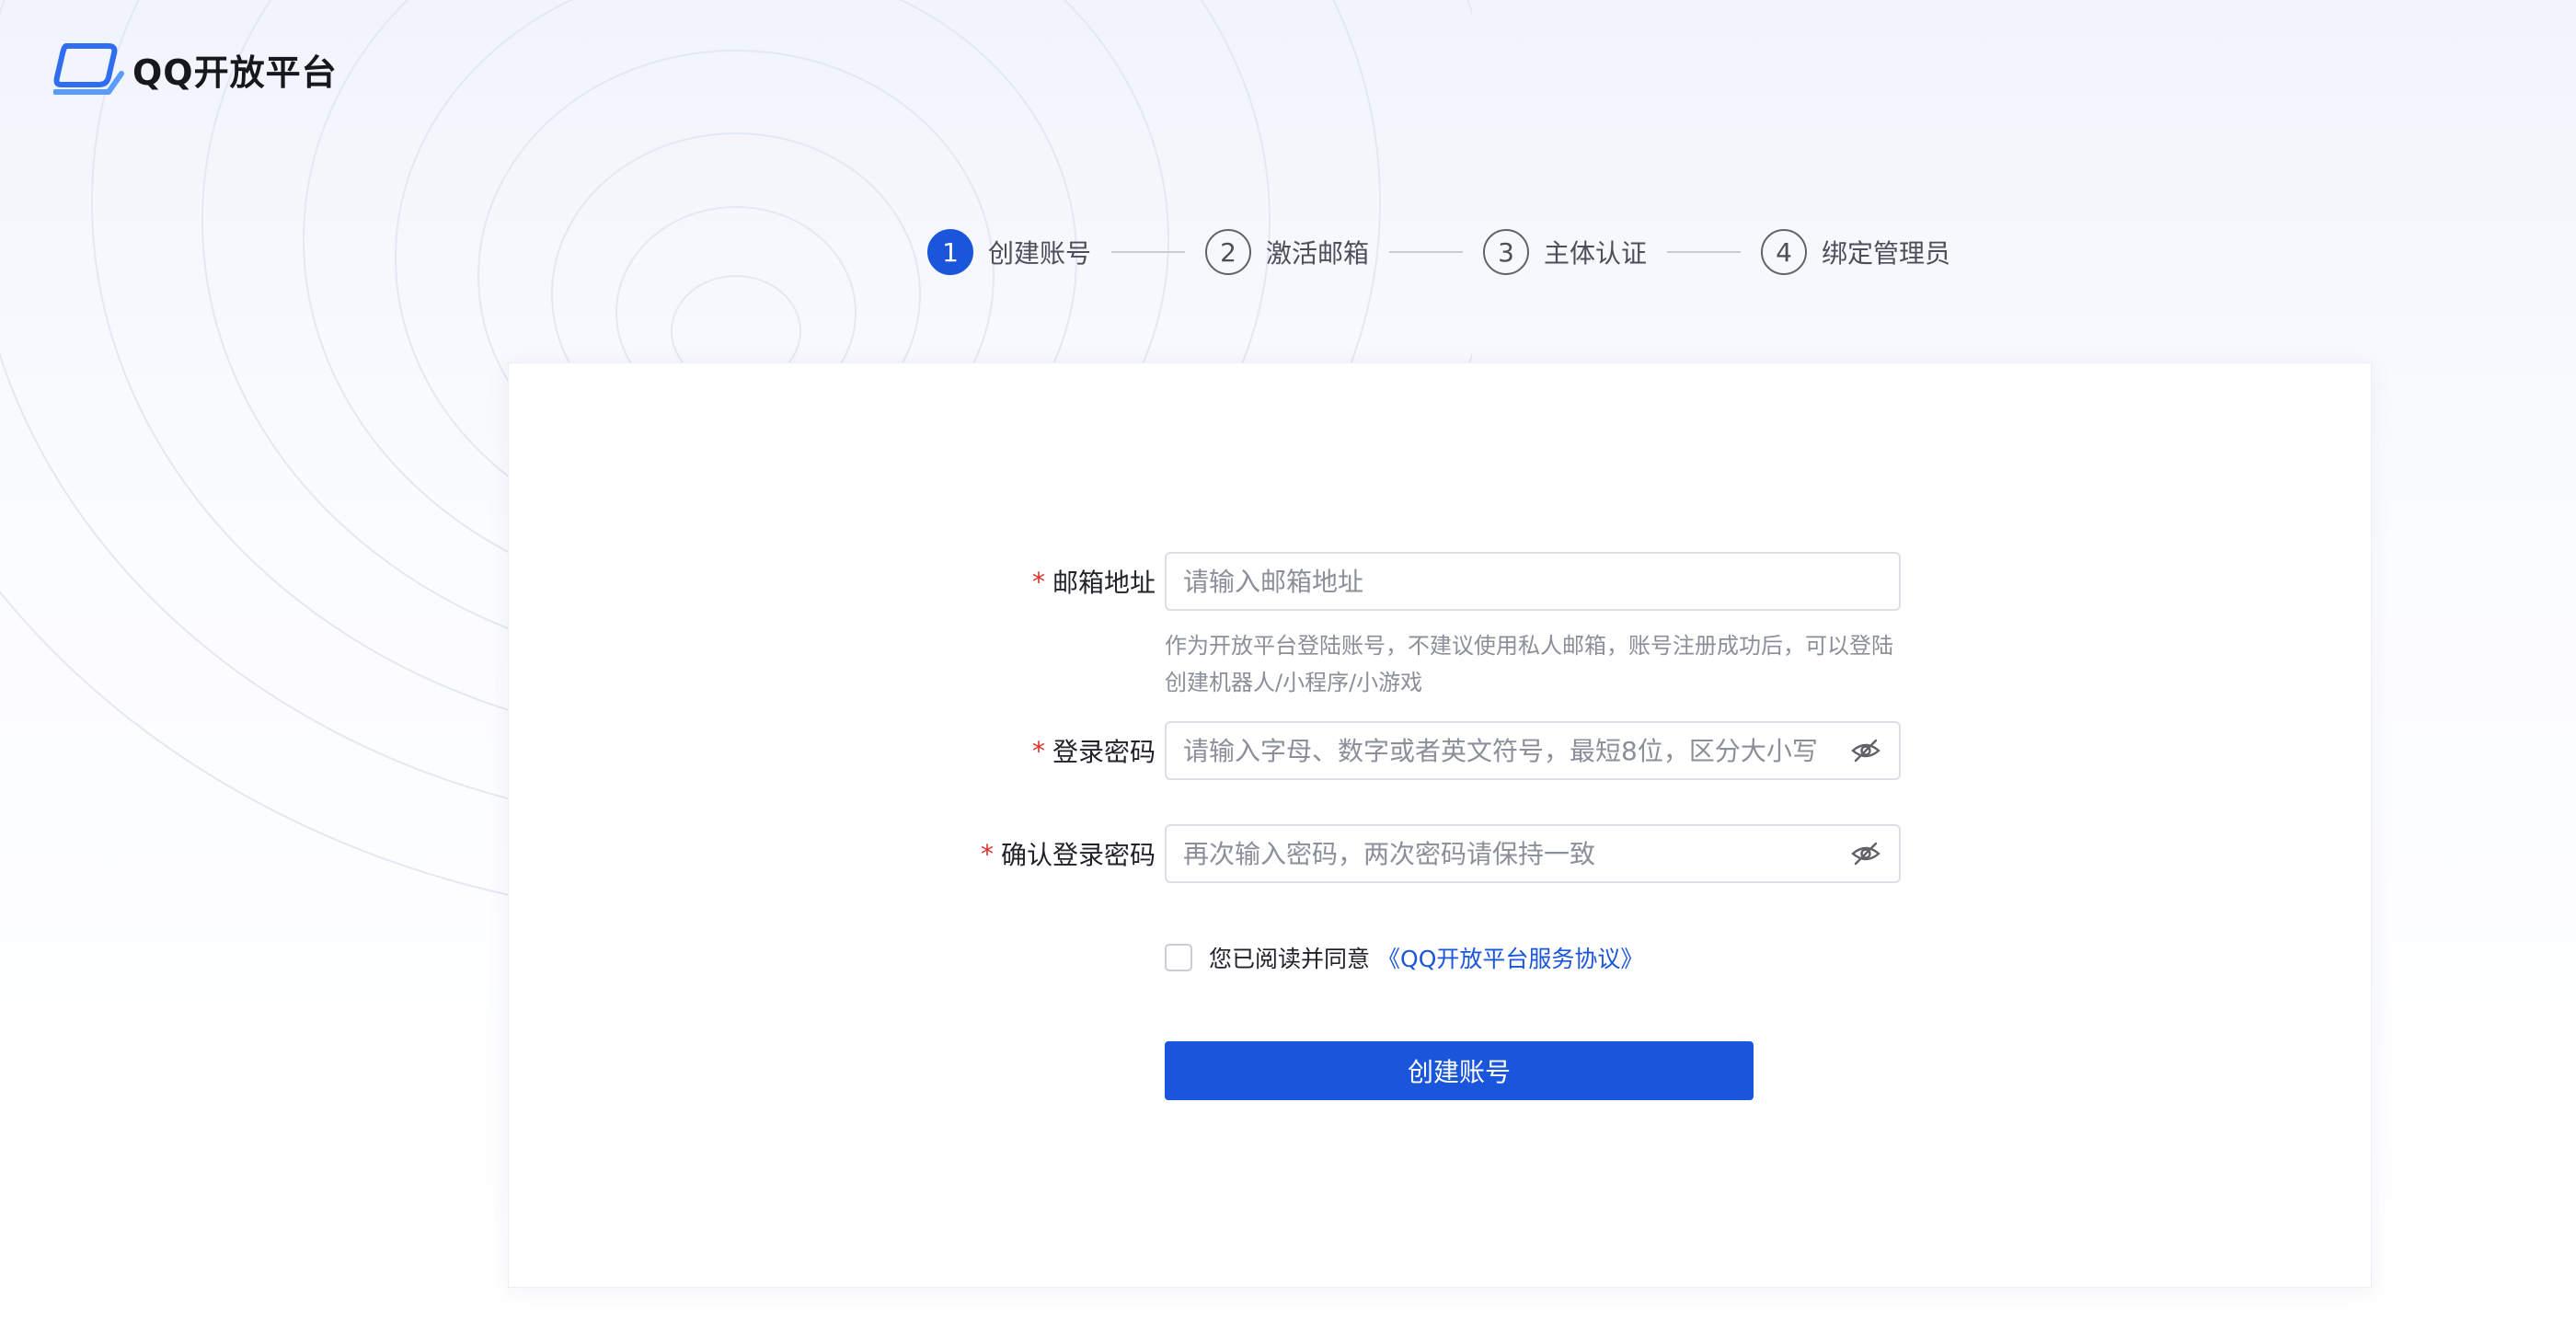 The height and width of the screenshot is (1343, 2576). I want to click on step-label: 创建账号, so click(1040, 253).